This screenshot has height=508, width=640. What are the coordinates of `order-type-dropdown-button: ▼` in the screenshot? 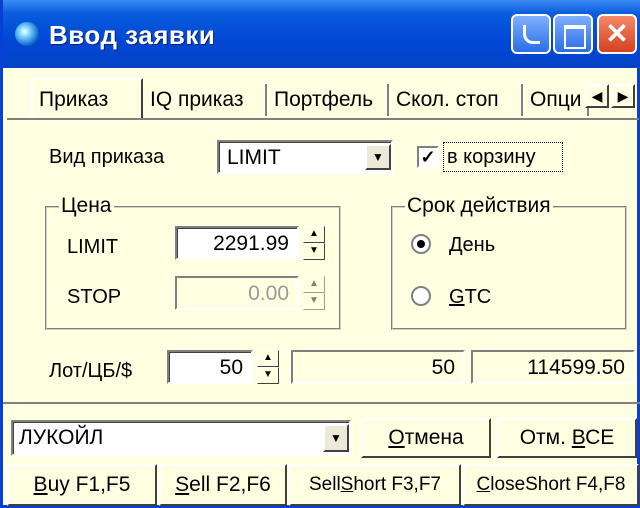 It's located at (378, 157).